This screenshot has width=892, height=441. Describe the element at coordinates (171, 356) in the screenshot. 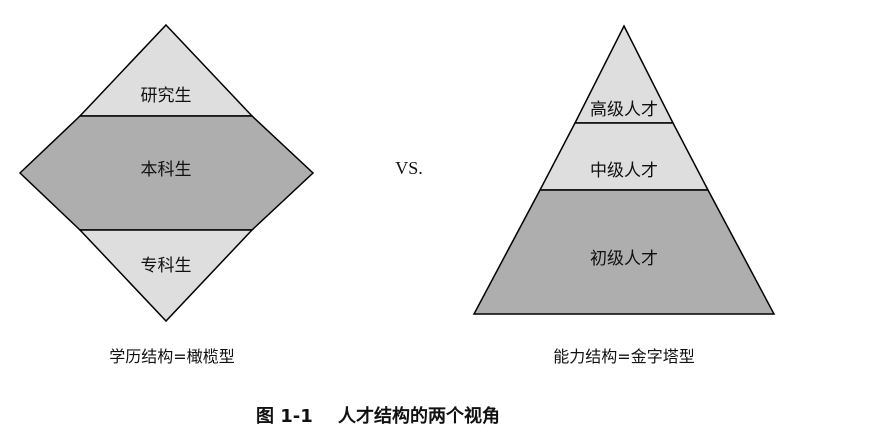

I see `olive-caption: 学历结构=橄榄型` at that location.